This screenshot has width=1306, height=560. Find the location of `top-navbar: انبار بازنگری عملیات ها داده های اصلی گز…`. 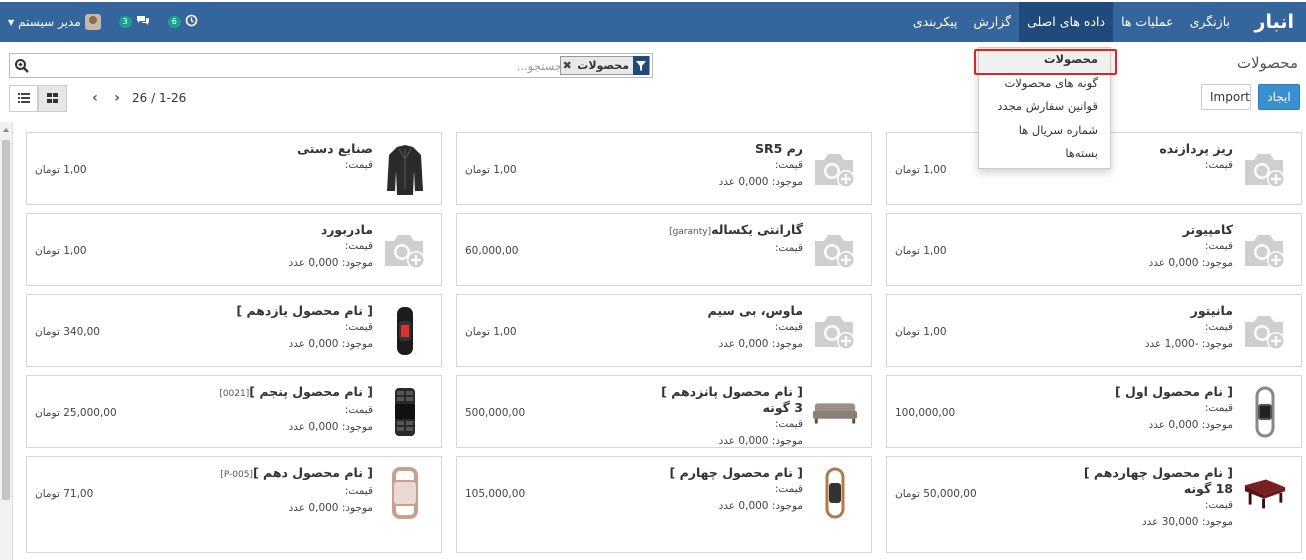

top-navbar: انبار بازنگری عملیات ها داده های اصلی گز… is located at coordinates (653, 22).